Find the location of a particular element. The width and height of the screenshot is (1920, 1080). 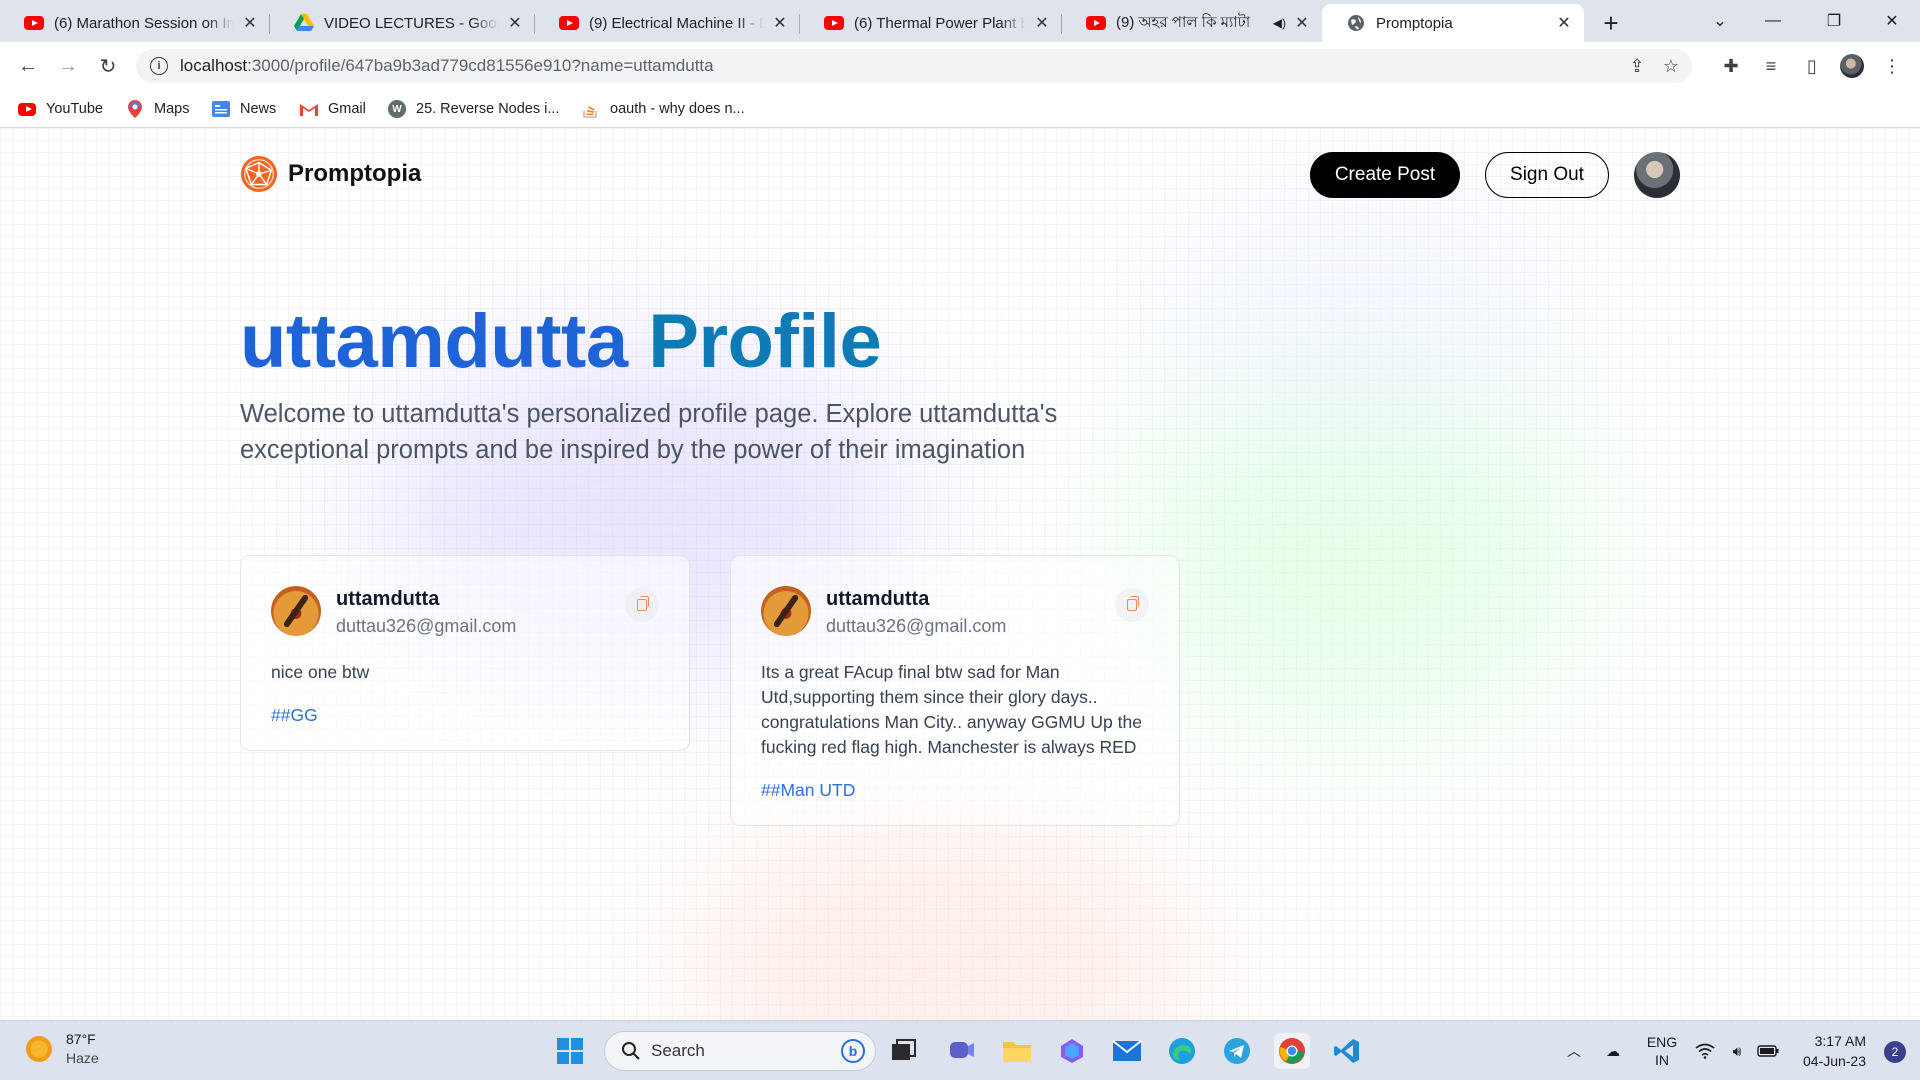

prompt-tag-link: ##Man UTD is located at coordinates (955, 790).